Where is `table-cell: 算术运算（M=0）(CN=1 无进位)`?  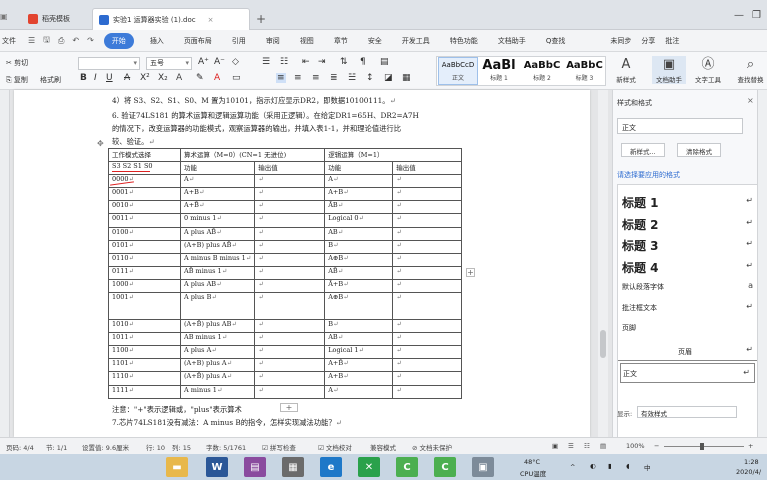 table-cell: 算术运算（M=0）(CN=1 无进位) is located at coordinates (252, 155).